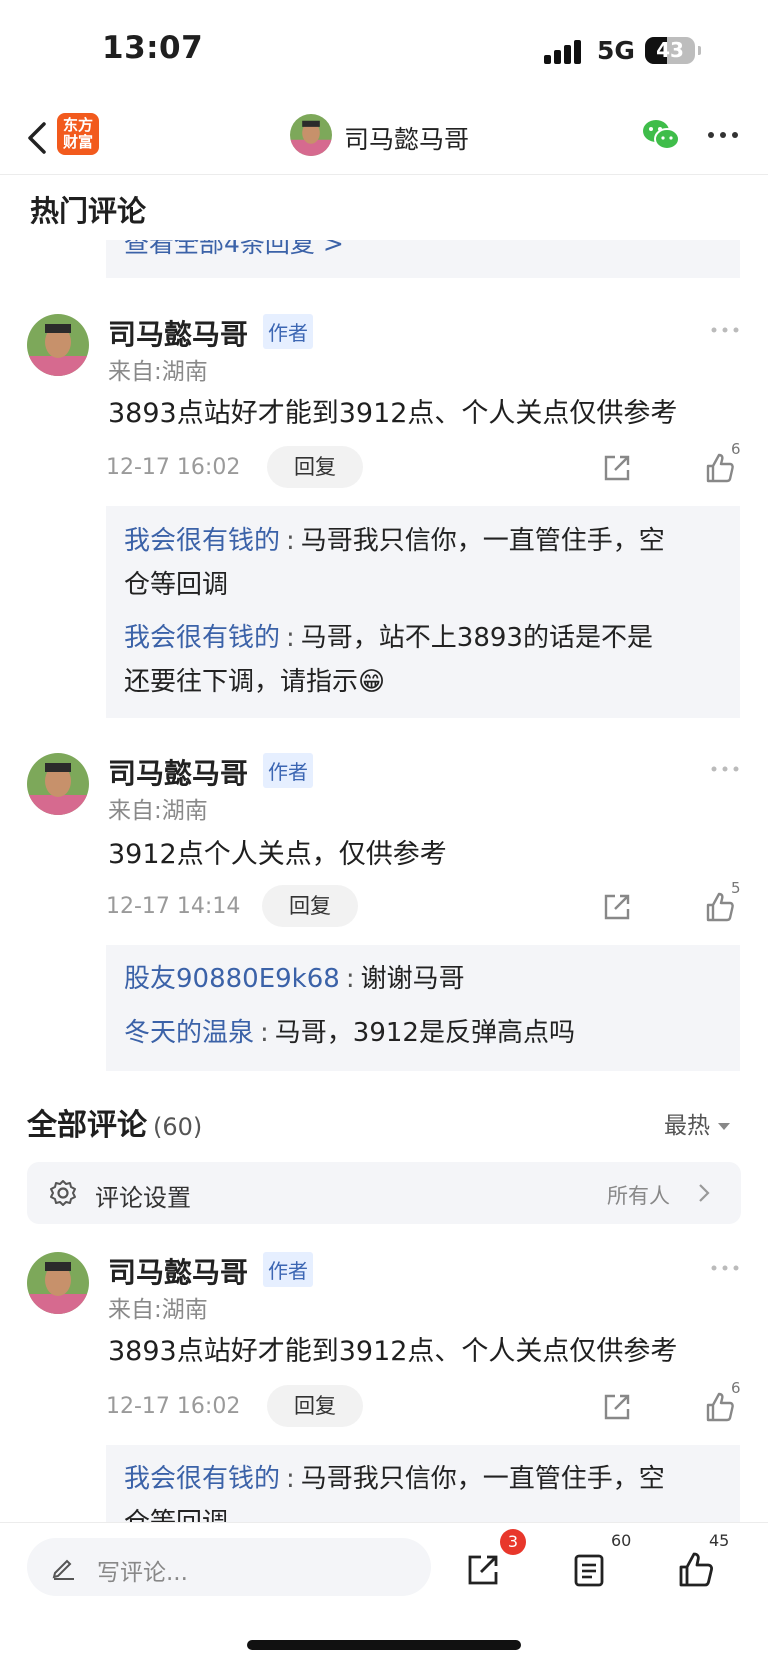 The image size is (768, 1665). I want to click on status-time: 13:07, so click(153, 48).